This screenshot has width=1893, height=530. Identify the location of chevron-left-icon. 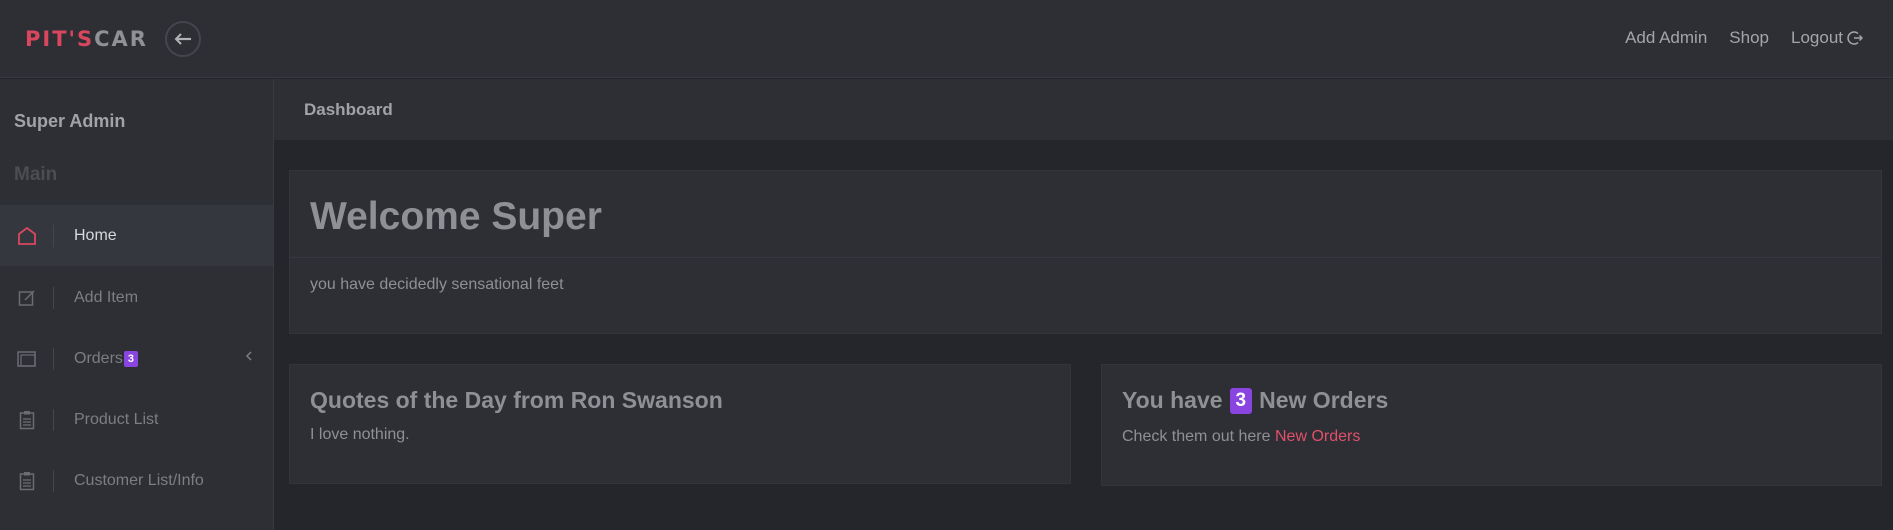
(249, 356).